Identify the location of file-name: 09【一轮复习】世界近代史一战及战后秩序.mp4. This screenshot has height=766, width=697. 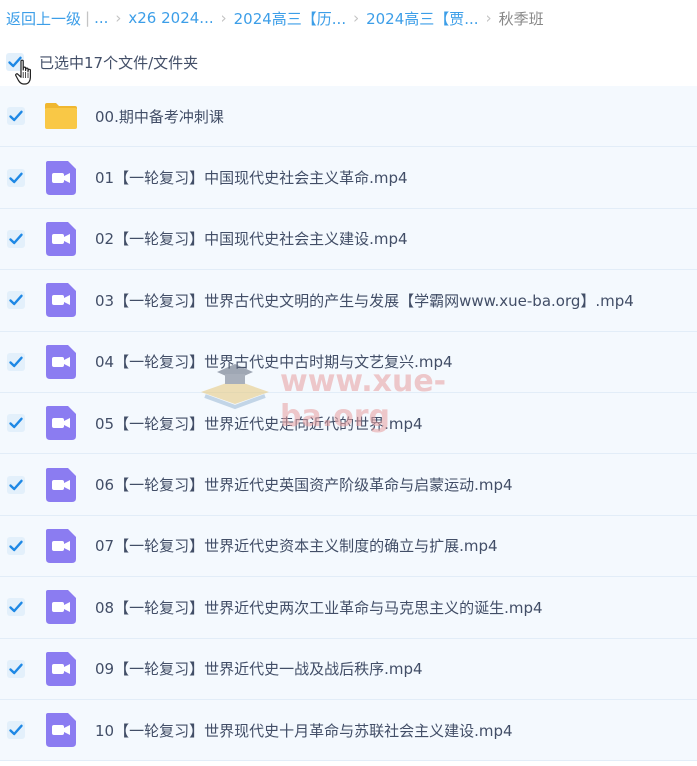
(259, 668).